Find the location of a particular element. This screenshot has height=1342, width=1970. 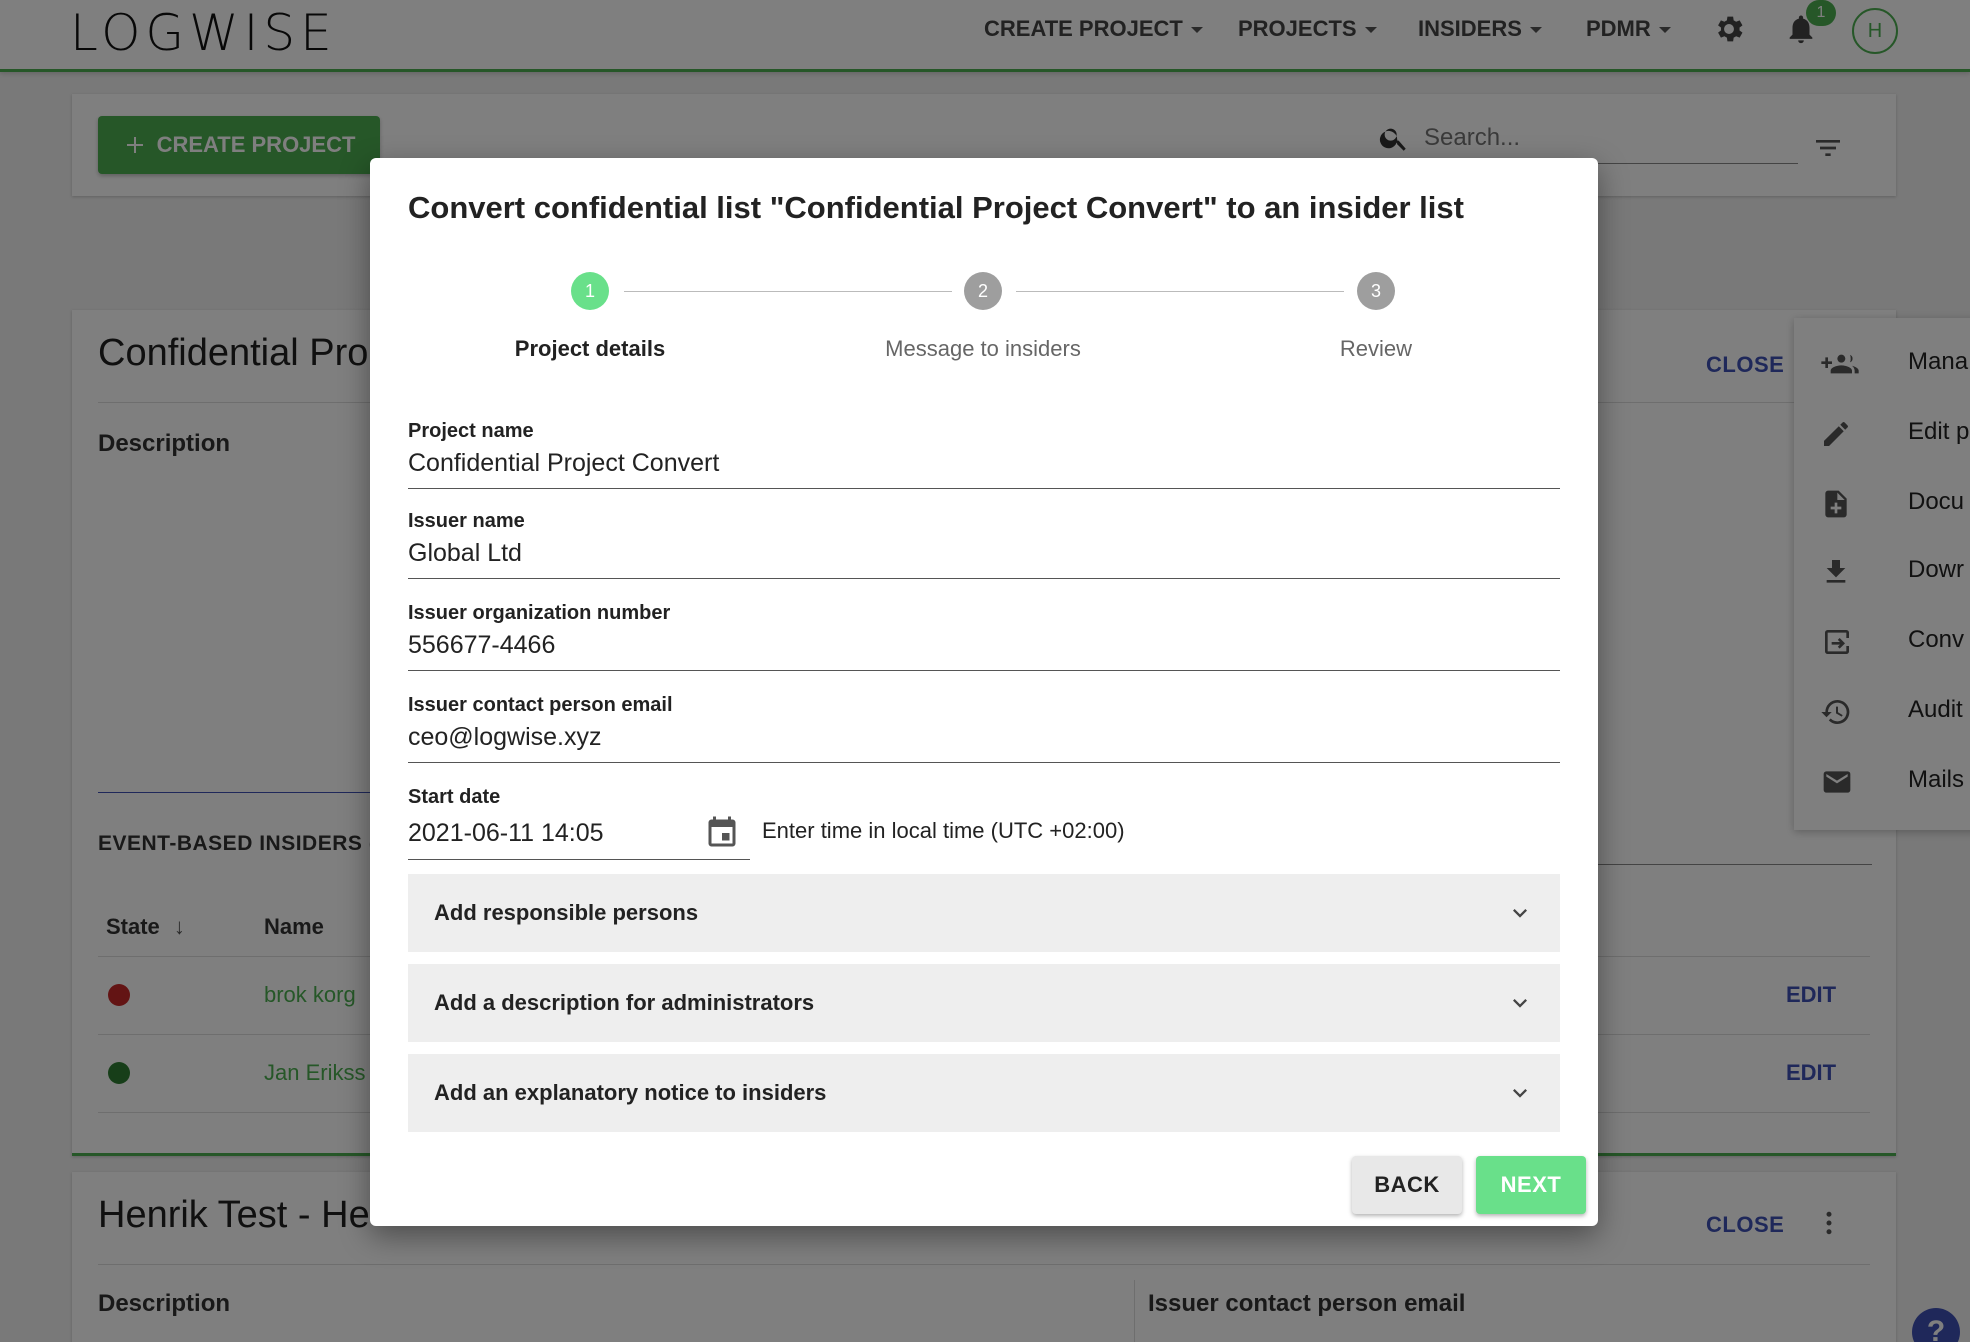

timezone-note: Enter time in local time (UTC +02:00) is located at coordinates (943, 830).